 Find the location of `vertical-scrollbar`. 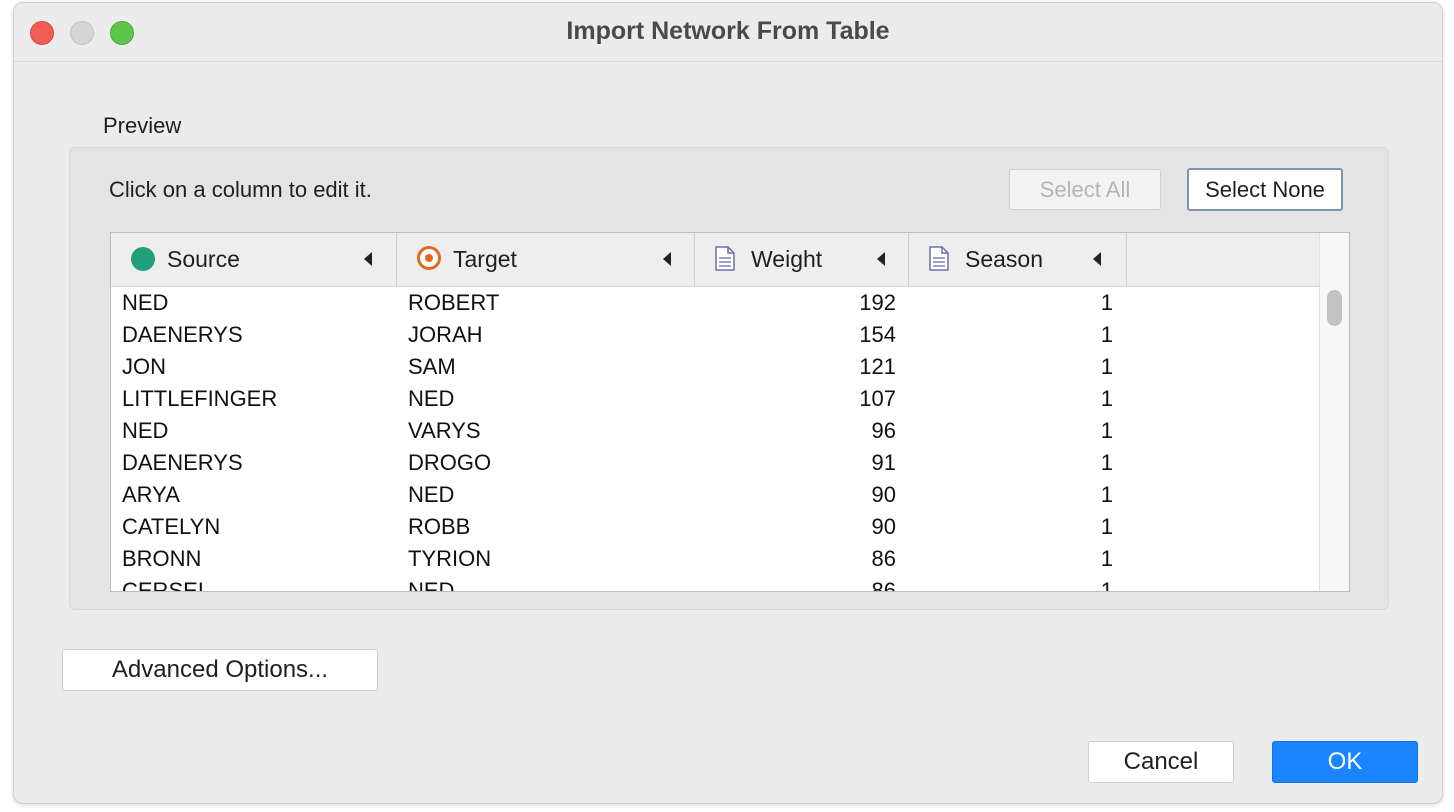

vertical-scrollbar is located at coordinates (1334, 412).